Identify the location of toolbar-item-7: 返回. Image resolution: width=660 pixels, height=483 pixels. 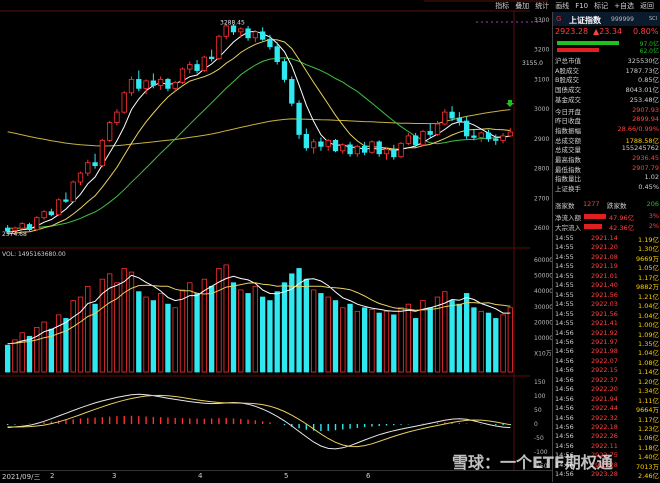
(647, 6).